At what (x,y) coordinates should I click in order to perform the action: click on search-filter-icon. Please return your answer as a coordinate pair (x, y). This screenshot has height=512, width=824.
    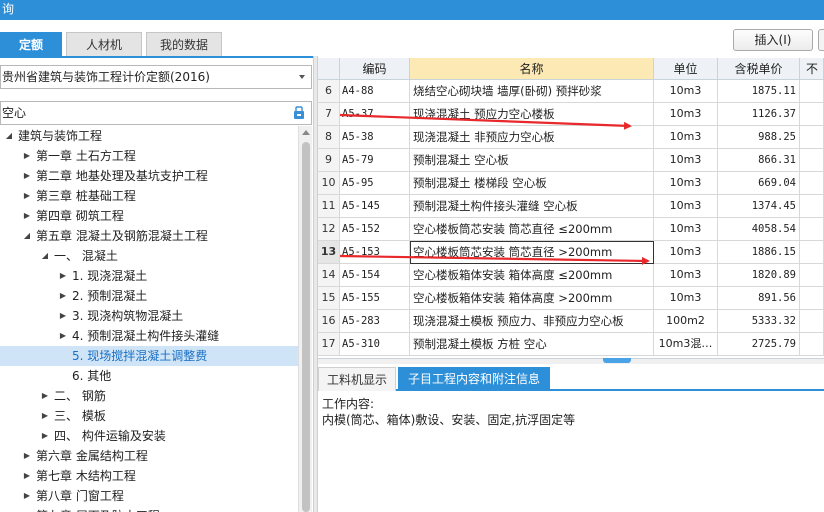
    Looking at the image, I should click on (299, 113).